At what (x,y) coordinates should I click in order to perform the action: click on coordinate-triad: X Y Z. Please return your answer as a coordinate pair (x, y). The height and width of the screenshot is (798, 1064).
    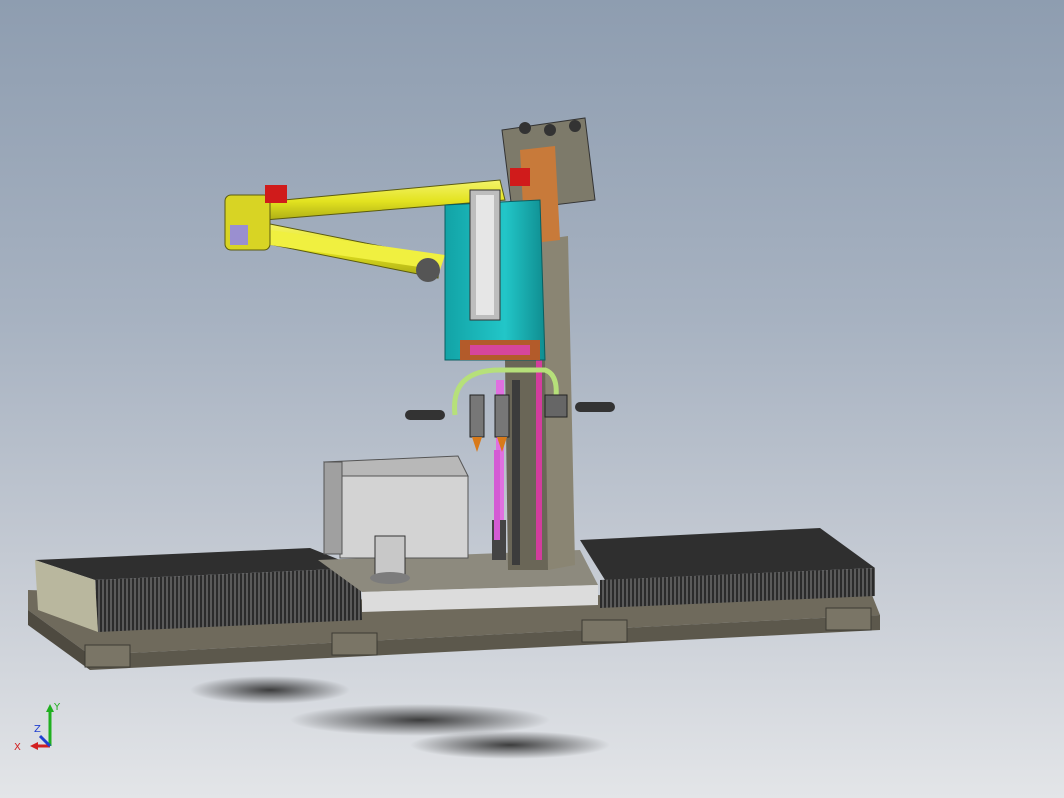
    Looking at the image, I should click on (40, 730).